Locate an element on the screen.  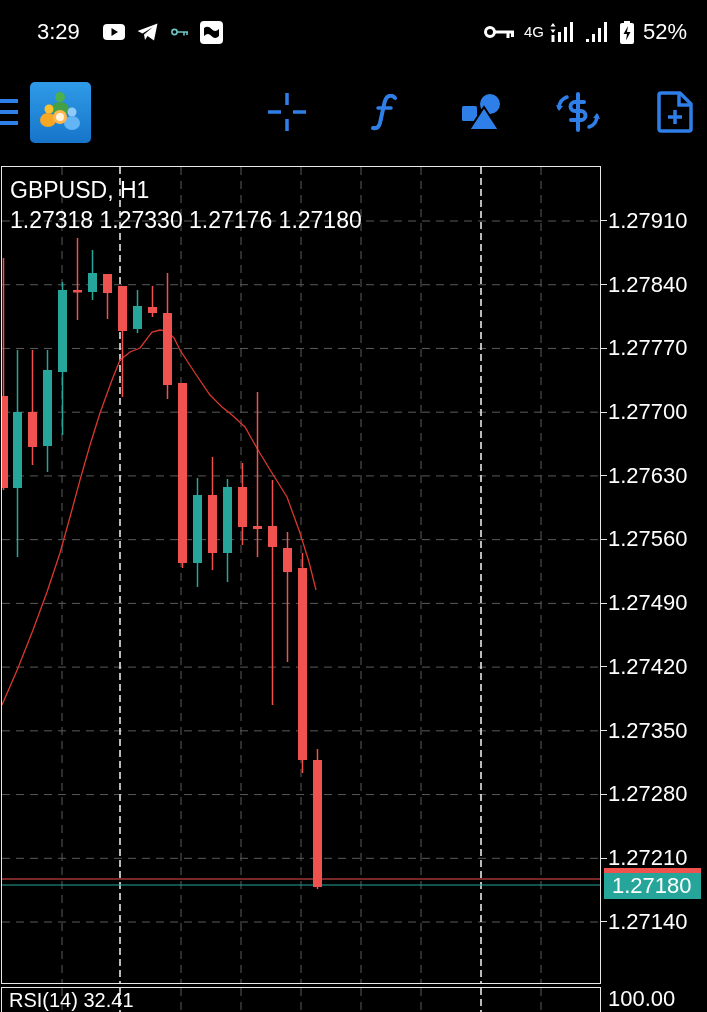
dollar-arrows-icon is located at coordinates (578, 112).